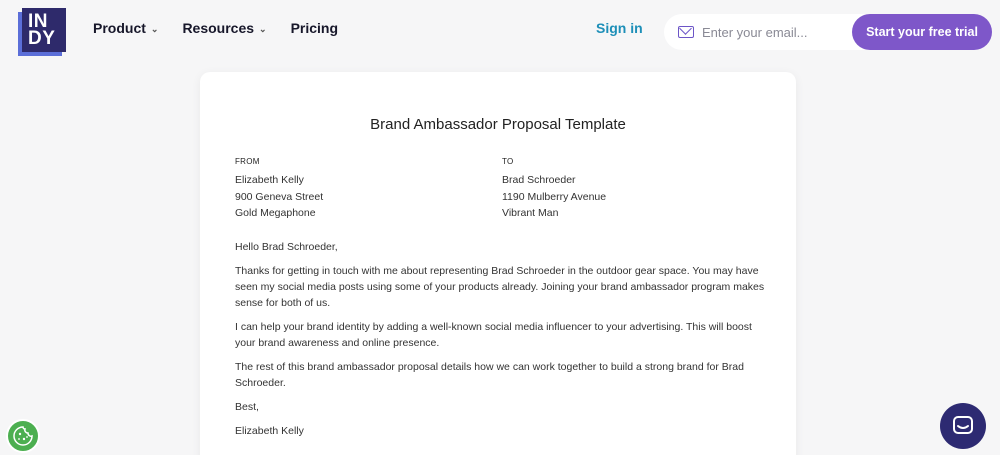 Image resolution: width=1000 pixels, height=455 pixels. What do you see at coordinates (508, 161) in the screenshot?
I see `to-label: TO` at bounding box center [508, 161].